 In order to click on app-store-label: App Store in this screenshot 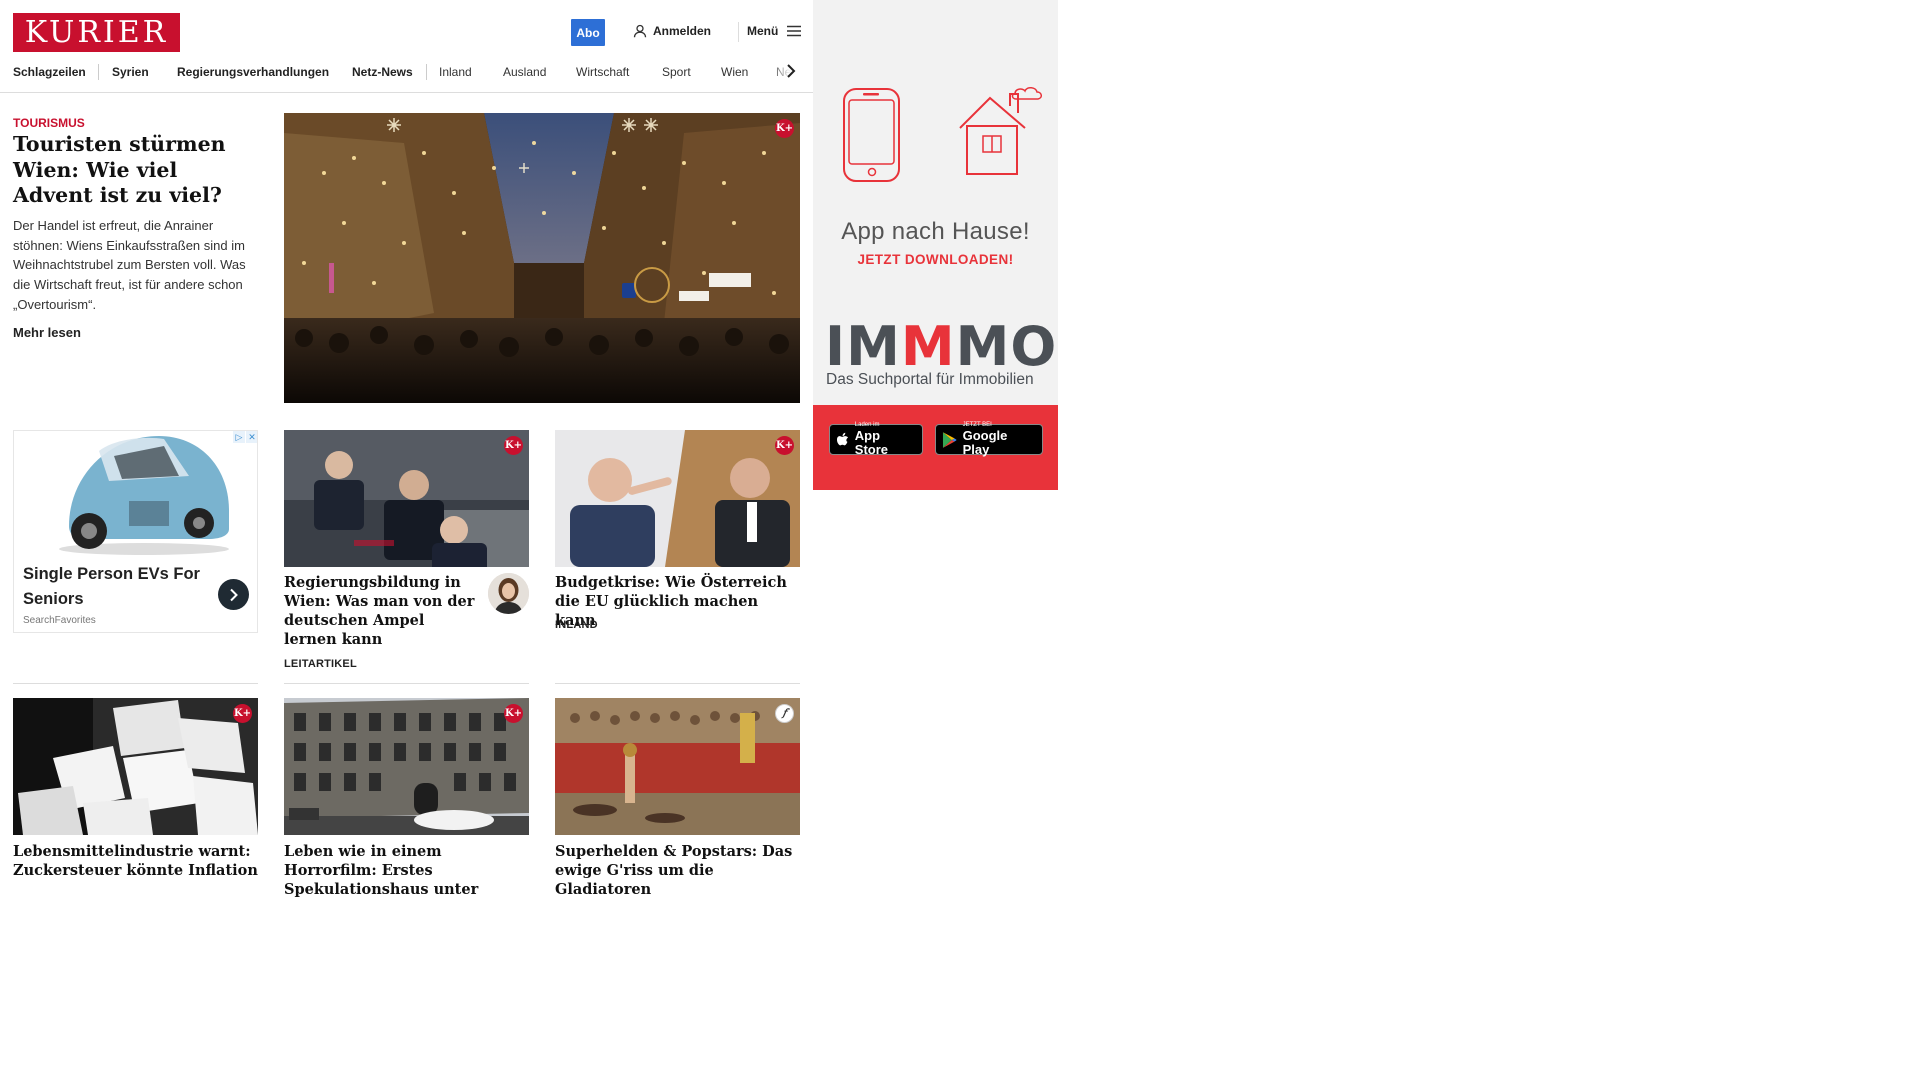, I will do `click(871, 442)`.